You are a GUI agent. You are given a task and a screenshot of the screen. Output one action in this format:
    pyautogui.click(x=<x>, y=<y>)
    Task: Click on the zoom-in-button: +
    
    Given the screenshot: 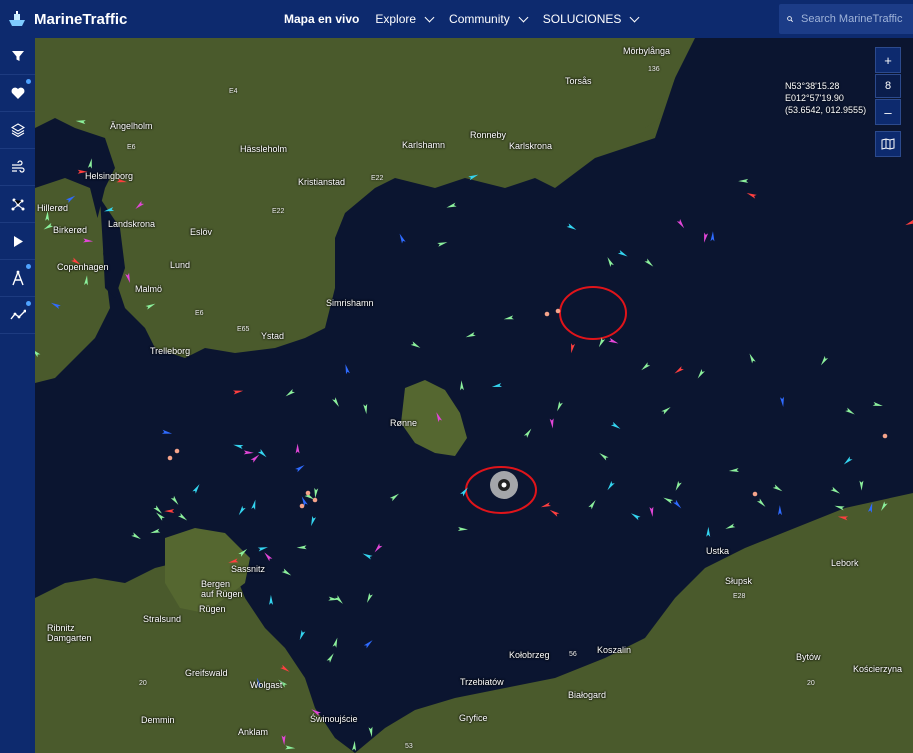 What is the action you would take?
    pyautogui.click(x=888, y=60)
    